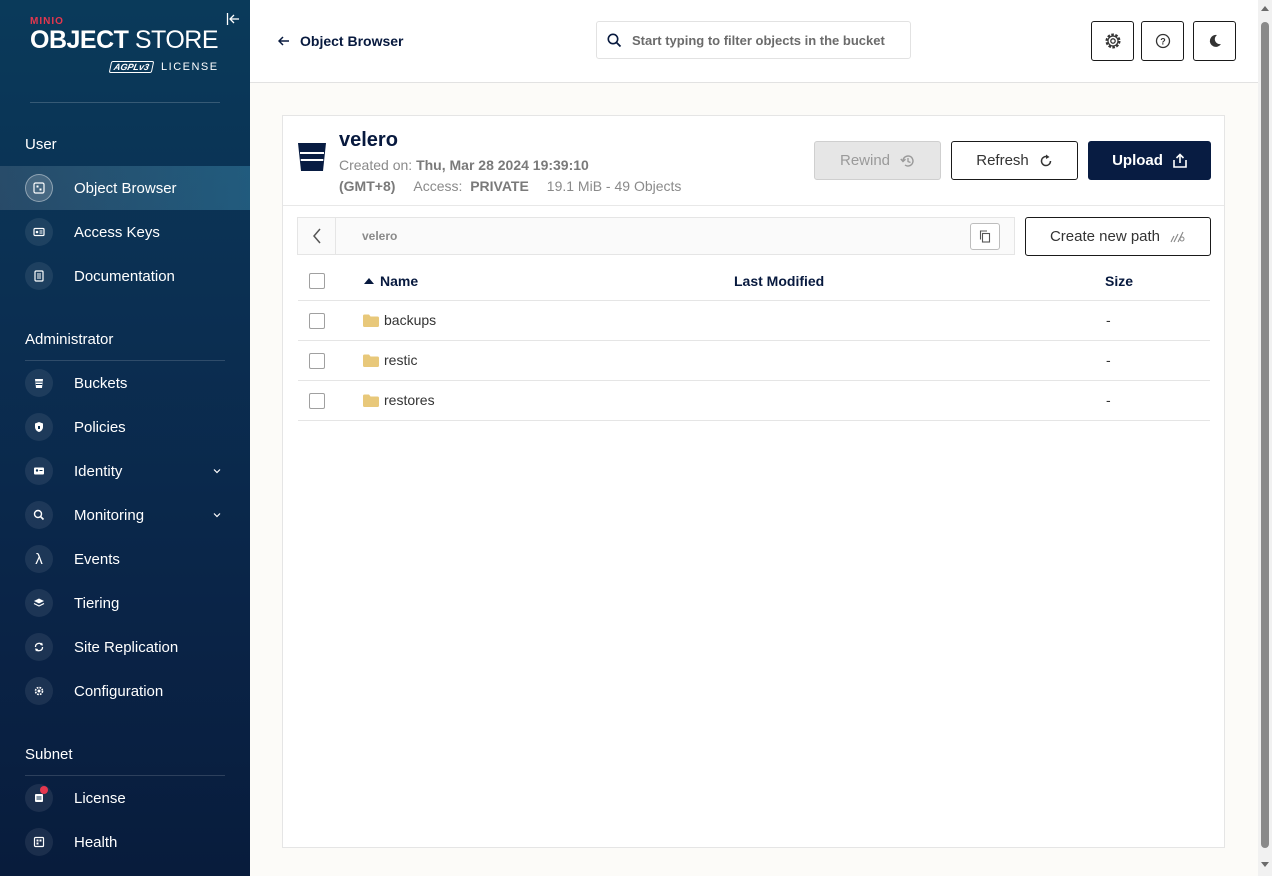 The image size is (1272, 876). What do you see at coordinates (125, 383) in the screenshot?
I see `sidebar-item-buckets: Buckets` at bounding box center [125, 383].